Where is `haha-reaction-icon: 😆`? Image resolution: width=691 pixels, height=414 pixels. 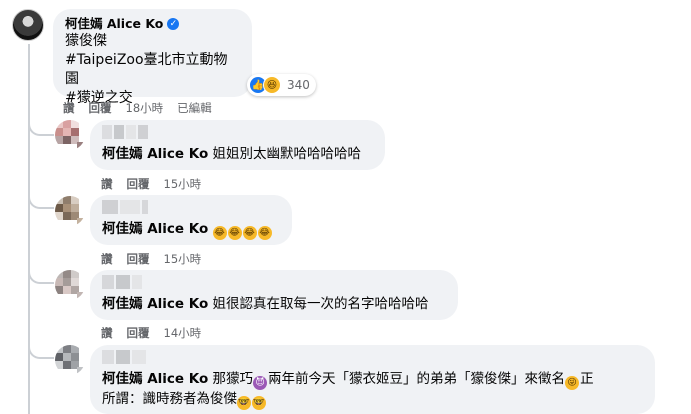 haha-reaction-icon: 😆 is located at coordinates (272, 85).